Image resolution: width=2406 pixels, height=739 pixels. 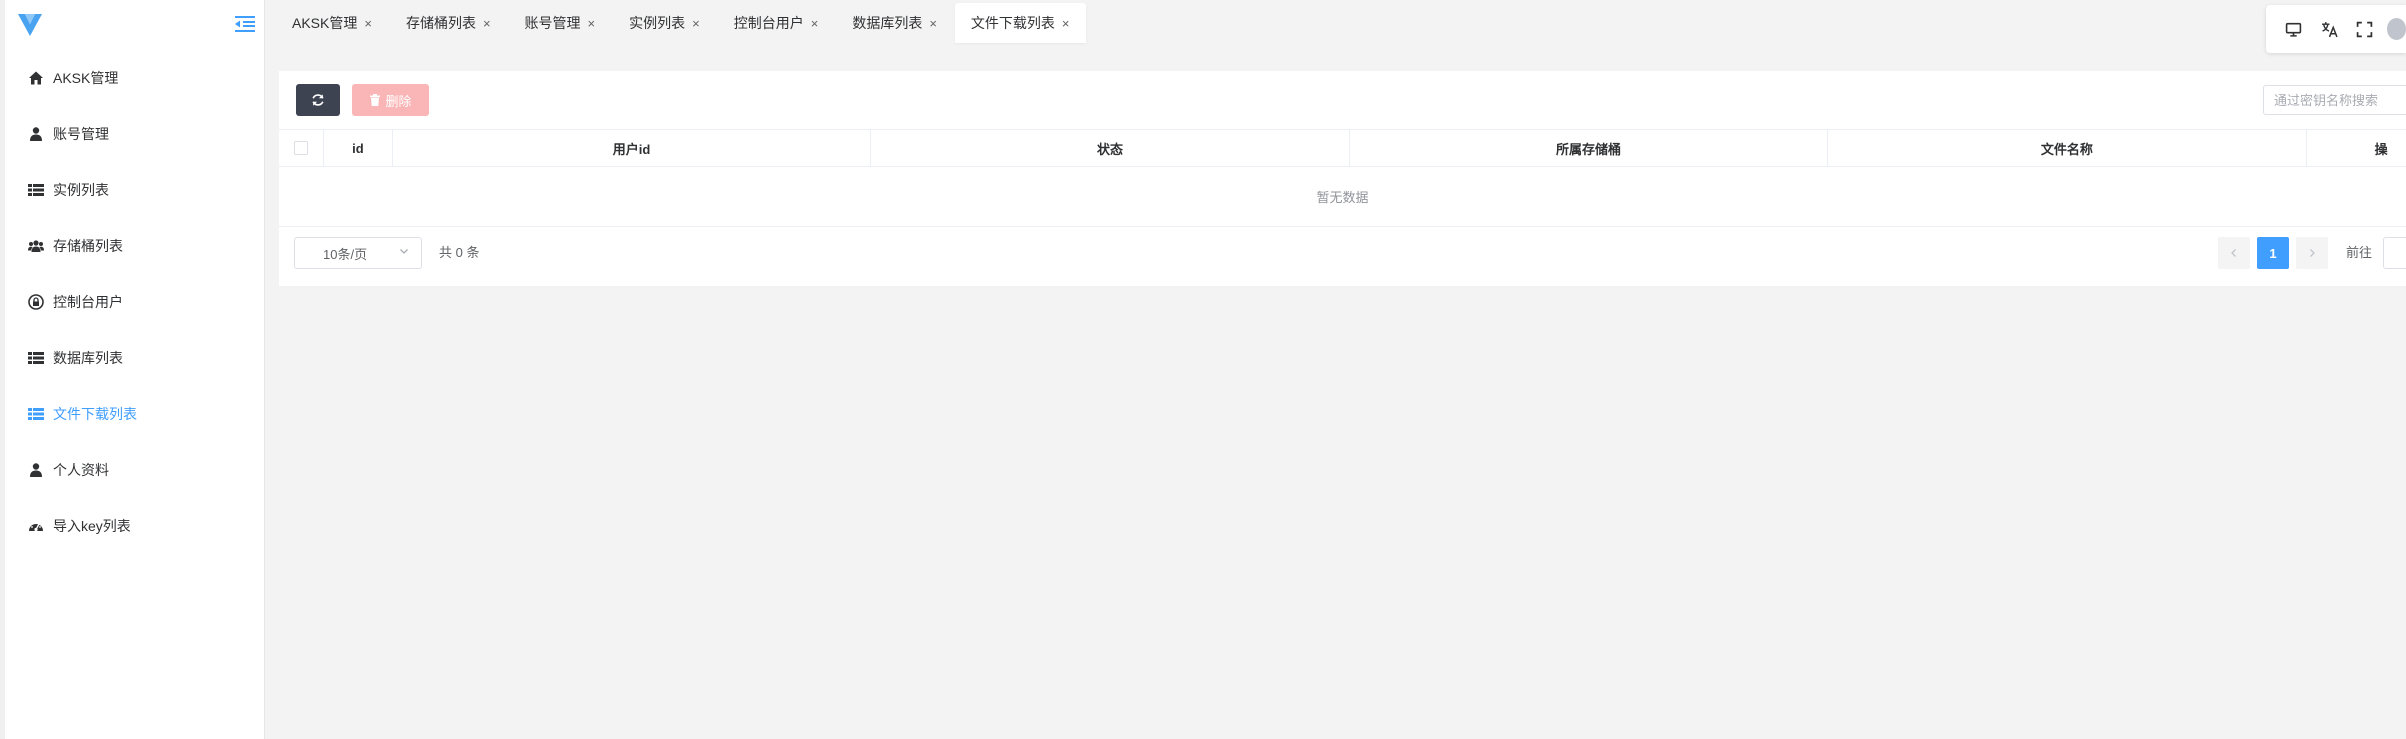 I want to click on column-header-actions: 操, so click(x=2356, y=148).